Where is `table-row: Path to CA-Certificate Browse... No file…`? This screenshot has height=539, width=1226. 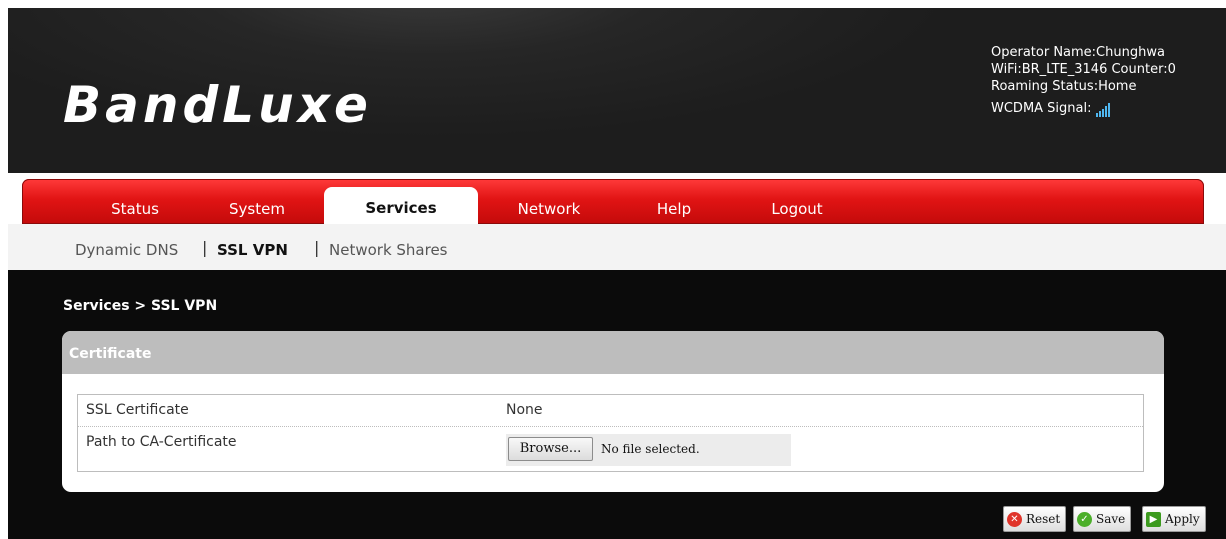
table-row: Path to CA-Certificate Browse... No file… is located at coordinates (610, 446).